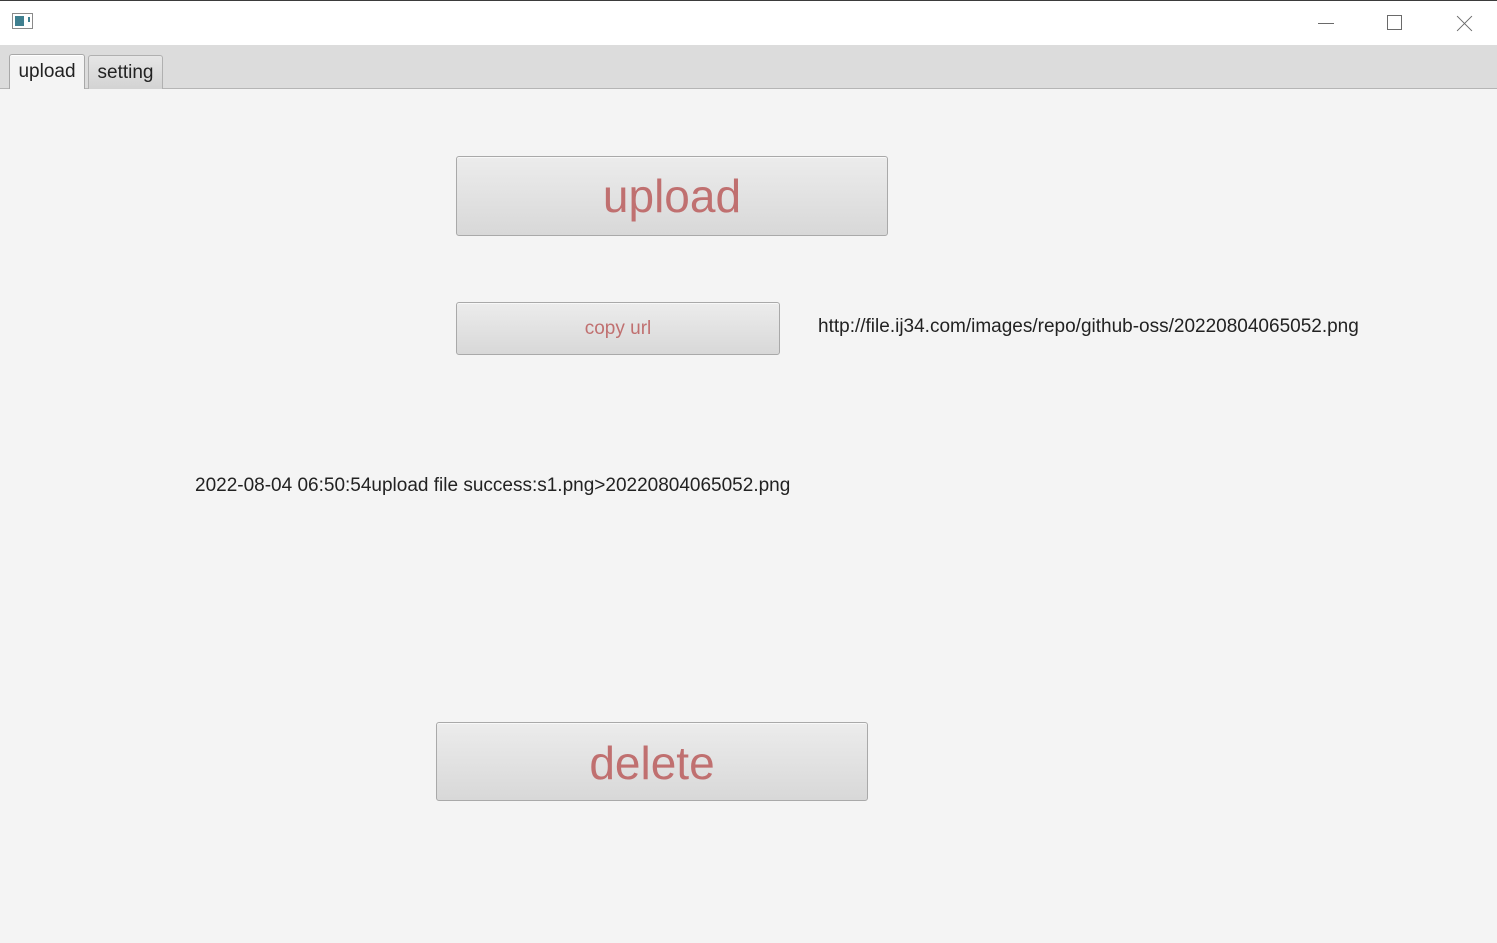  I want to click on close-button, so click(1465, 23).